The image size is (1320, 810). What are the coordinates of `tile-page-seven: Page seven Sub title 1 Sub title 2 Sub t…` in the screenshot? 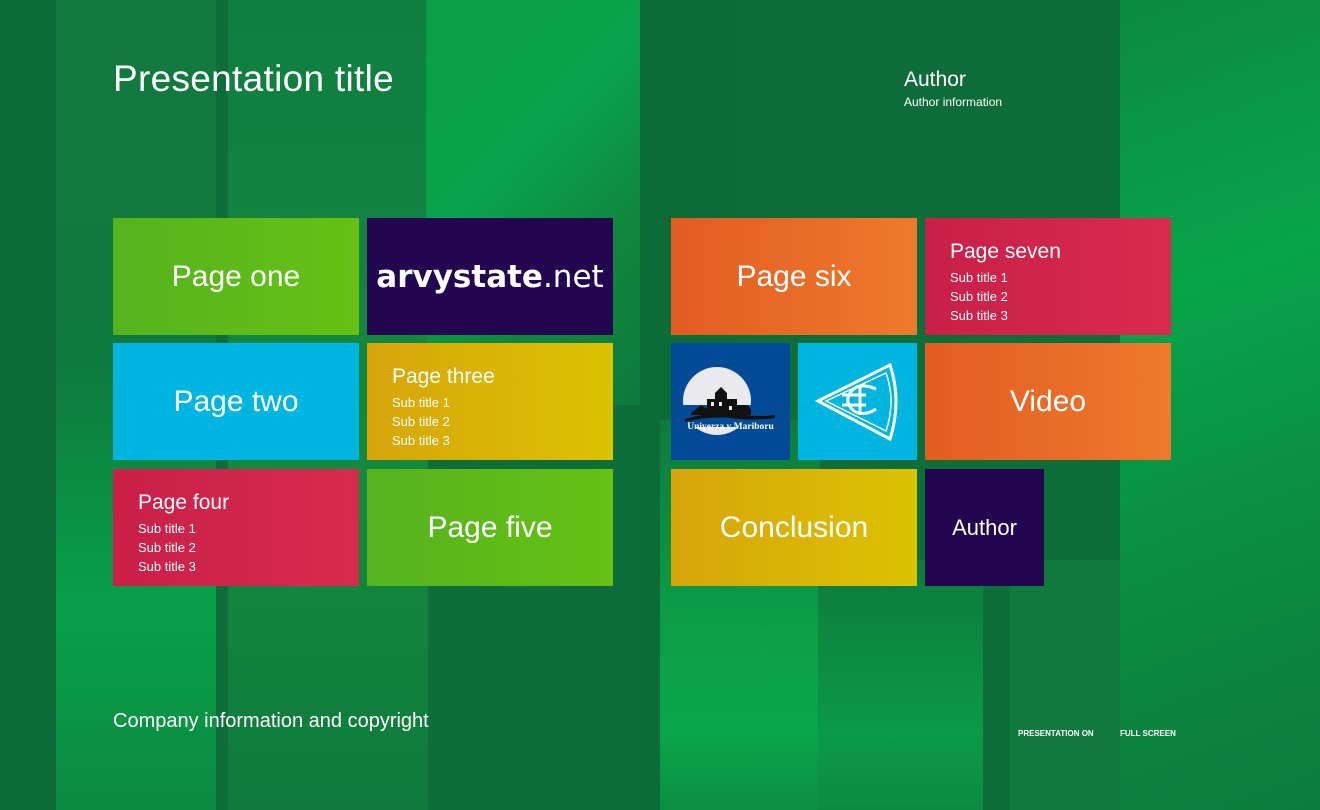 It's located at (1048, 276).